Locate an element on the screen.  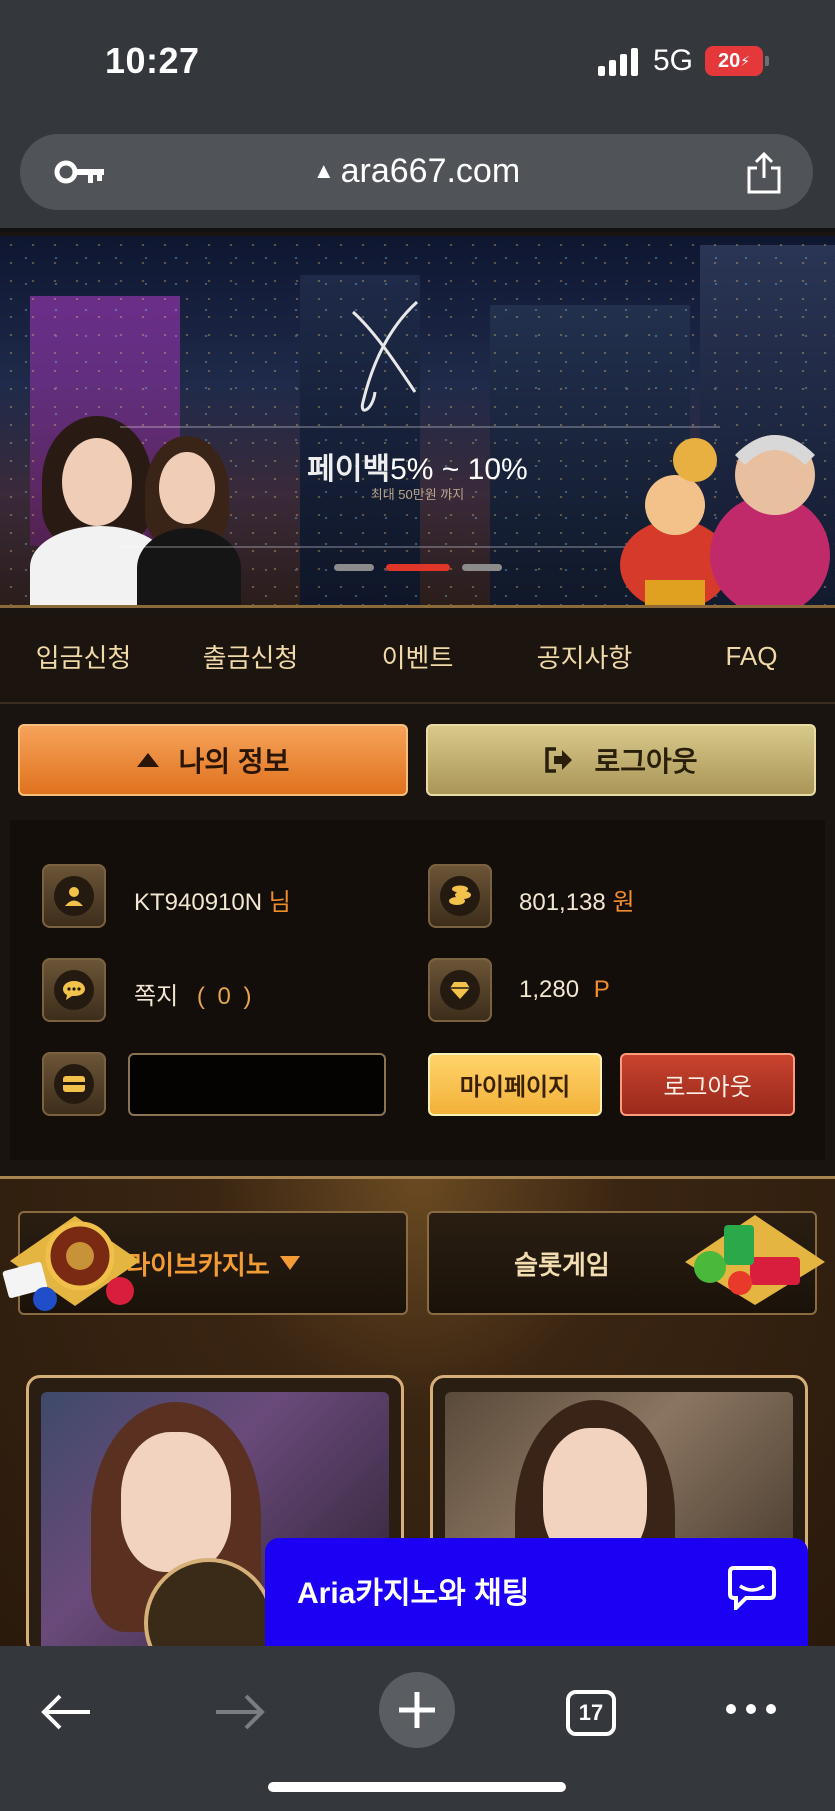
main-nav: 입금신청 출금신청 이벤트 공지사항 FAQ is located at coordinates (417, 657).